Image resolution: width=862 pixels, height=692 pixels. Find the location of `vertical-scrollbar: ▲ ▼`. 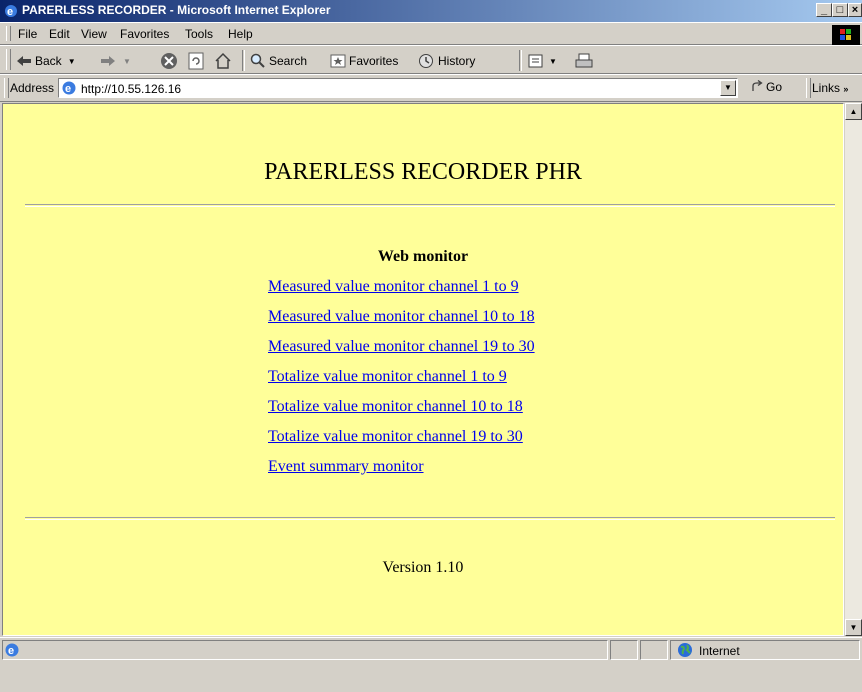

vertical-scrollbar: ▲ ▼ is located at coordinates (853, 369).